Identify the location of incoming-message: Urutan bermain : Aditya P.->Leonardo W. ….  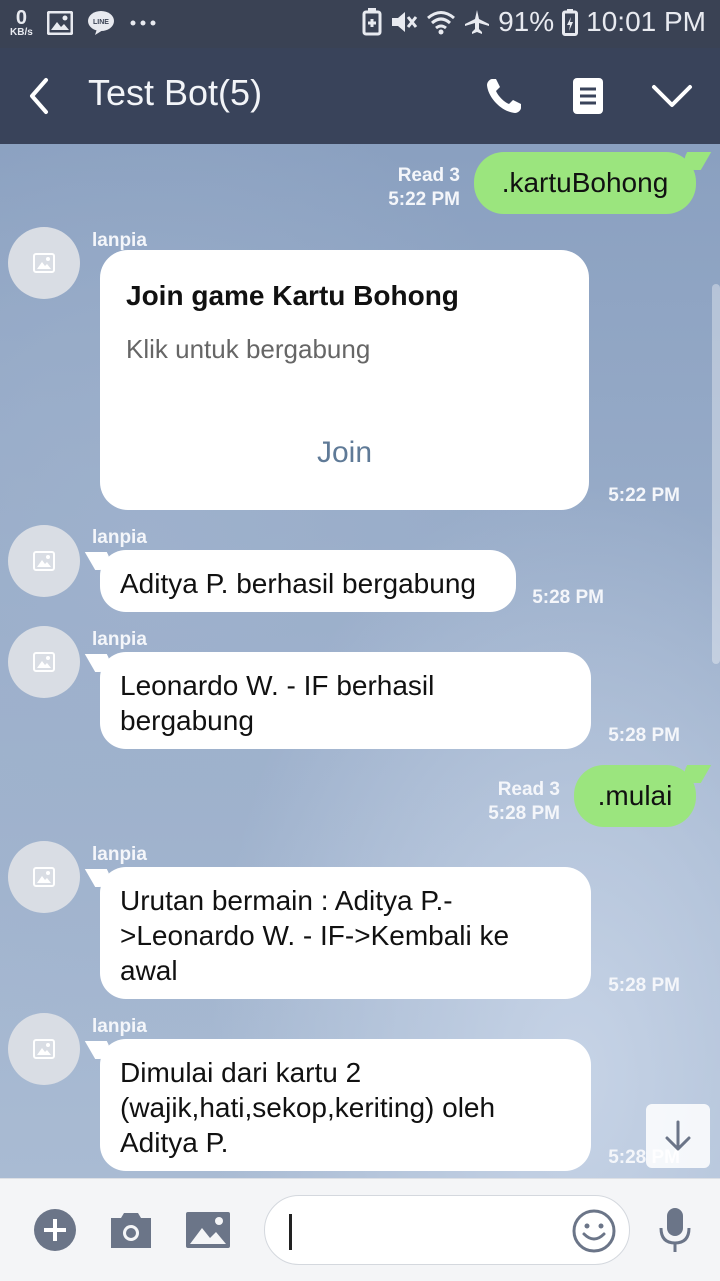
(345, 933).